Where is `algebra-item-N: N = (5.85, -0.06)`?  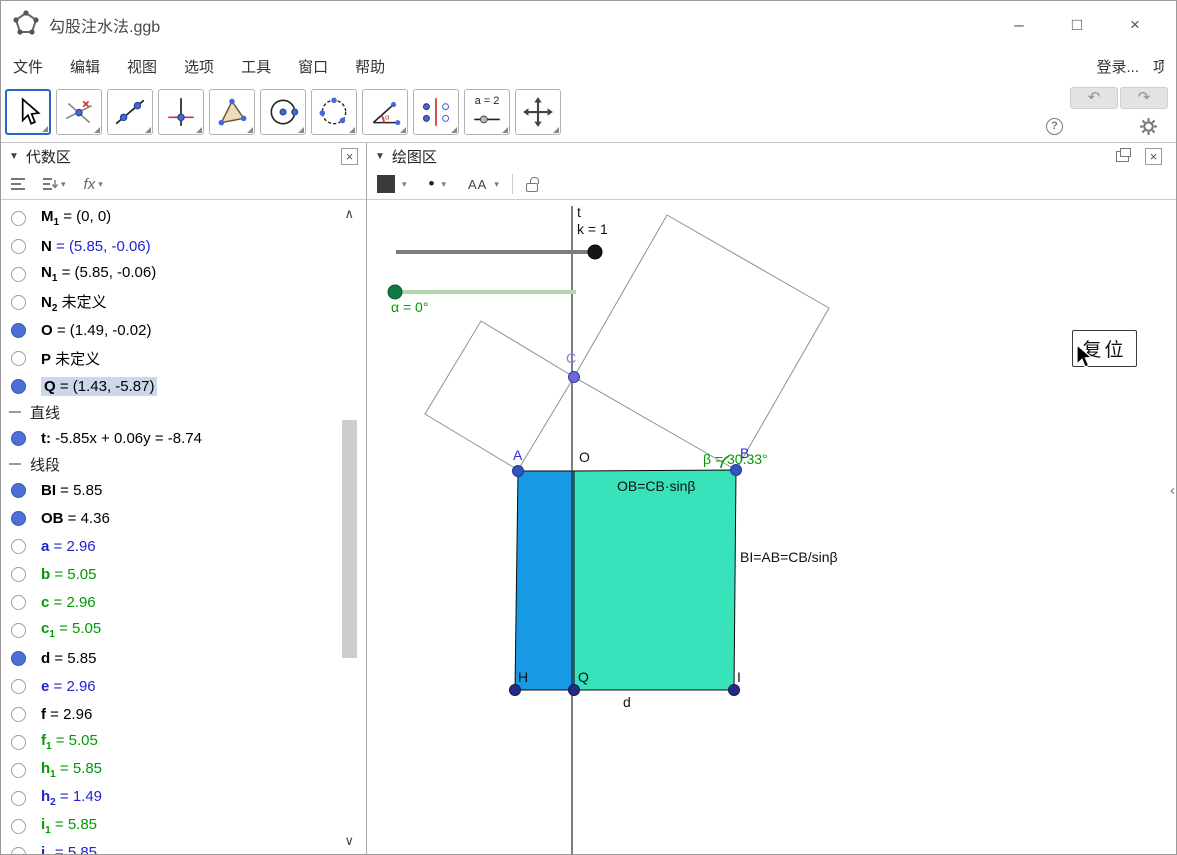 algebra-item-N: N = (5.85, -0.06) is located at coordinates (183, 246).